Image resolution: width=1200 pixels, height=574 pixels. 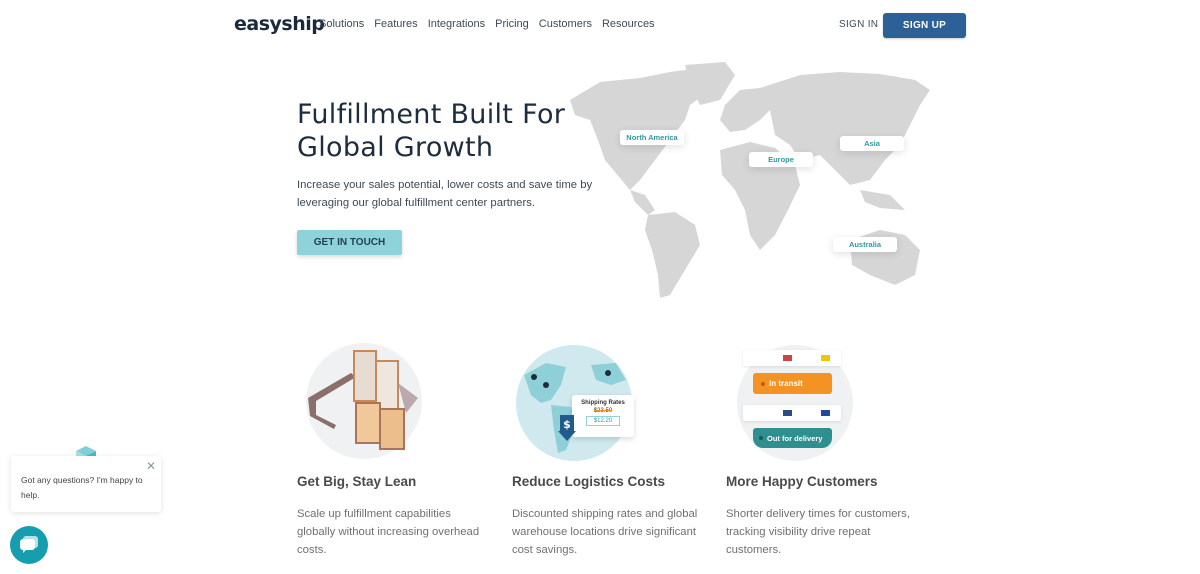 I want to click on chat-launcher-button, so click(x=29, y=545).